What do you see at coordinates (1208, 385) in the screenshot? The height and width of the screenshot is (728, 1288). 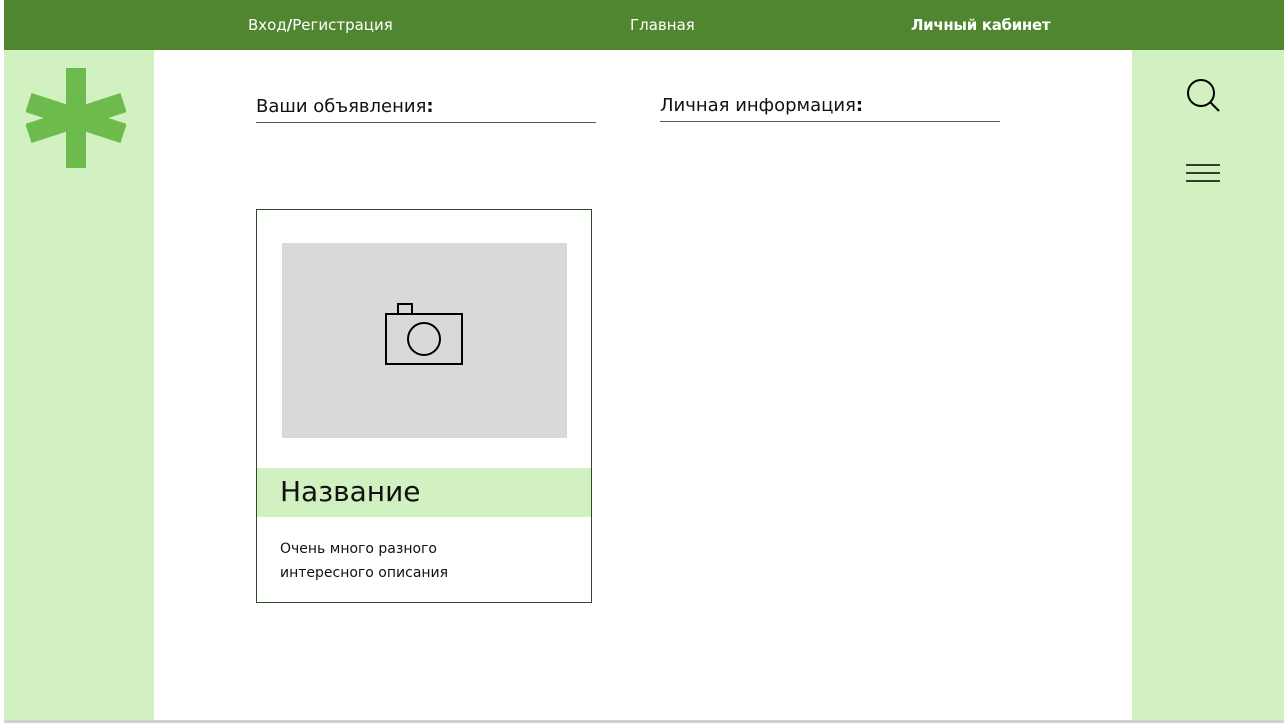 I see `right-sidebar` at bounding box center [1208, 385].